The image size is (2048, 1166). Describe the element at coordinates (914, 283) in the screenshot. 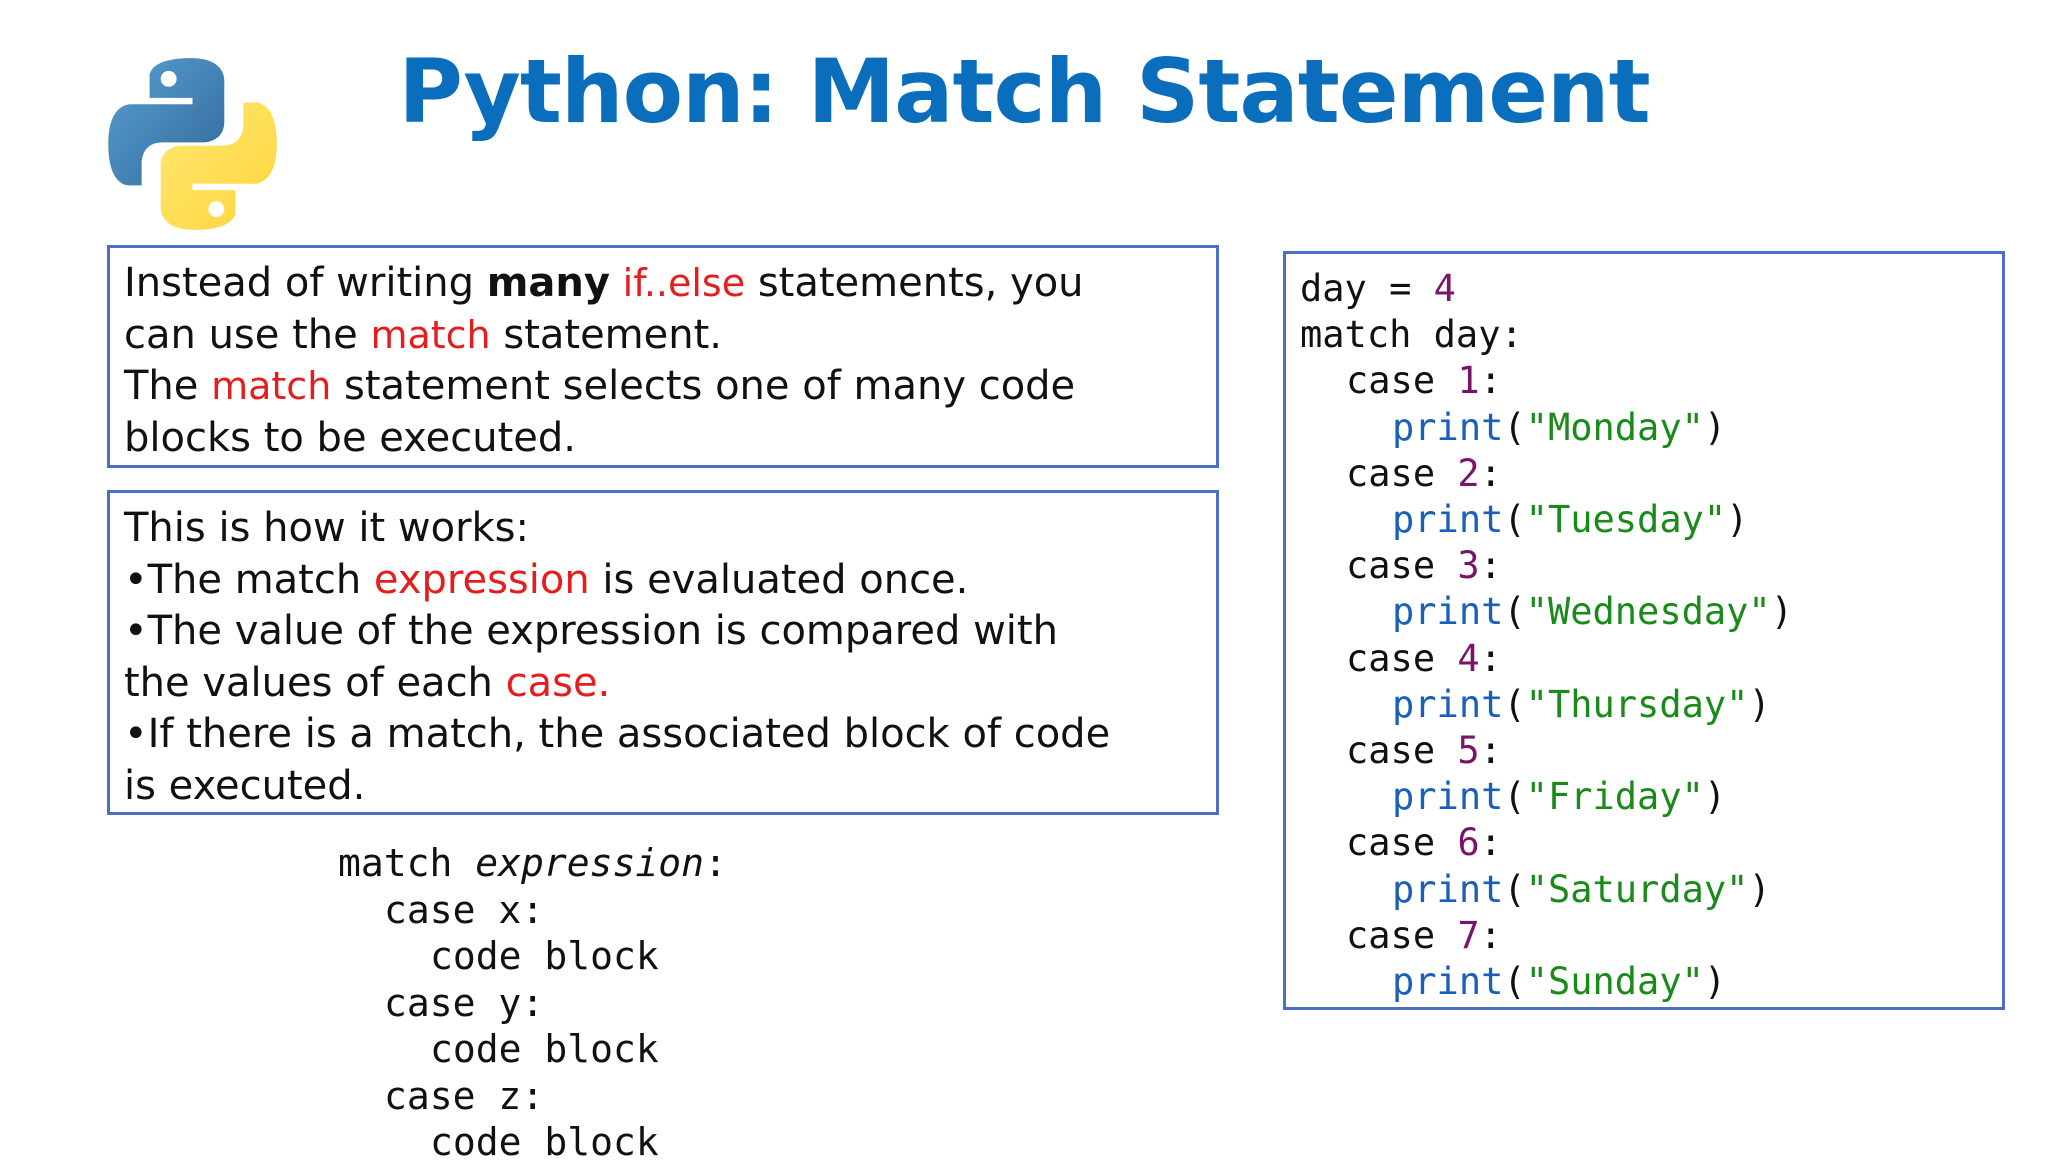

I see `intro-text: statements, you` at that location.